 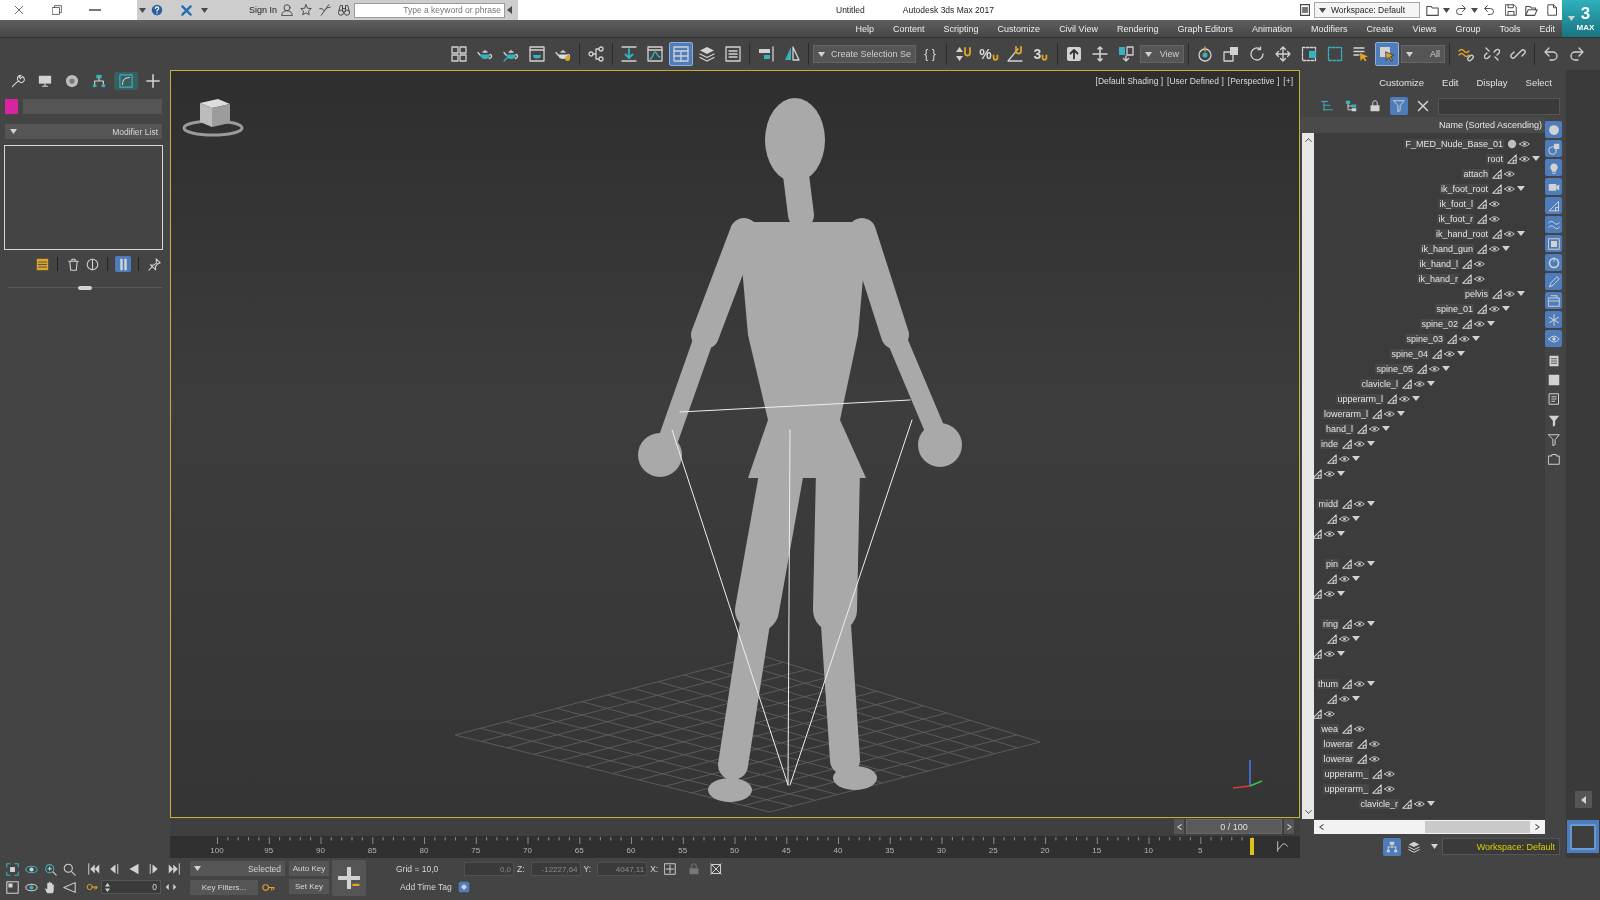 I want to click on maximize-icon, so click(x=12, y=887).